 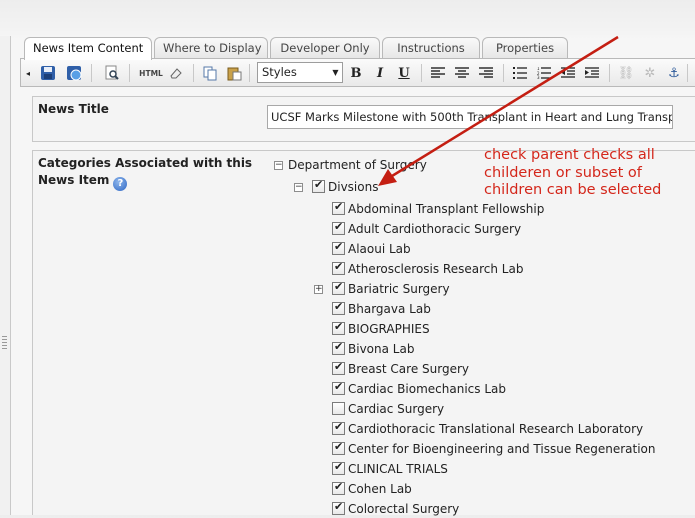 I want to click on arrow-head, so click(x=387, y=177).